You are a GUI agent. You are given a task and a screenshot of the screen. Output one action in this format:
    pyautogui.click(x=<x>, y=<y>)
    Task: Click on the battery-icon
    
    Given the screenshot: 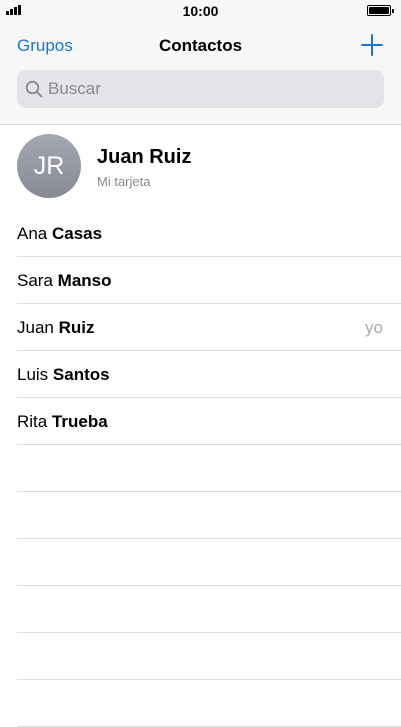 What is the action you would take?
    pyautogui.click(x=380, y=10)
    